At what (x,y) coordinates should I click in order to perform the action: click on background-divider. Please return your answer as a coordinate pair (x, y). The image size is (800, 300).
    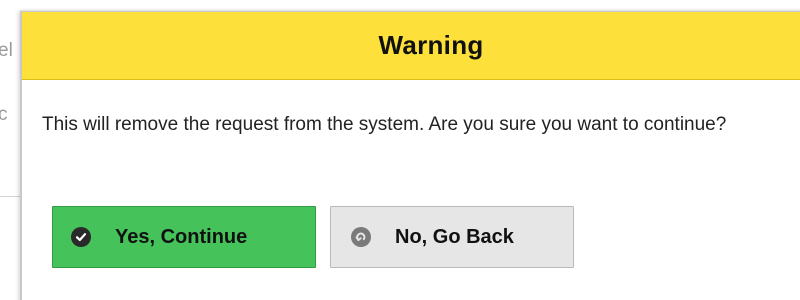
    Looking at the image, I should click on (11, 196).